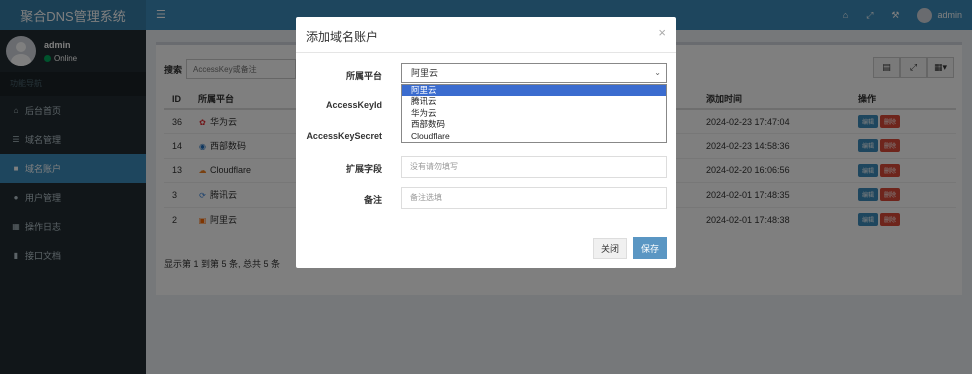 This screenshot has width=972, height=374. What do you see at coordinates (657, 72) in the screenshot?
I see `chevron-down-icon: ⌄` at bounding box center [657, 72].